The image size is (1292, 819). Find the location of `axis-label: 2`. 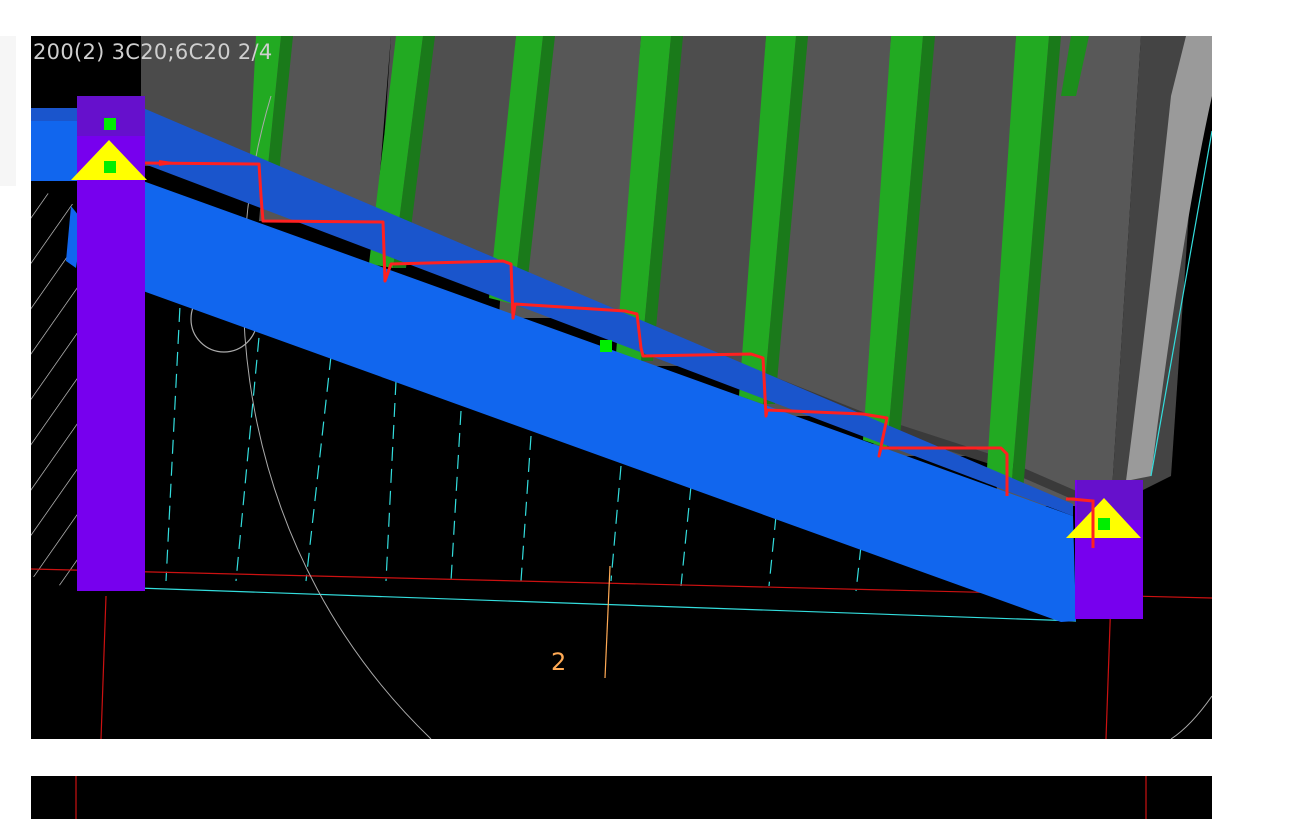

axis-label: 2 is located at coordinates (559, 662).